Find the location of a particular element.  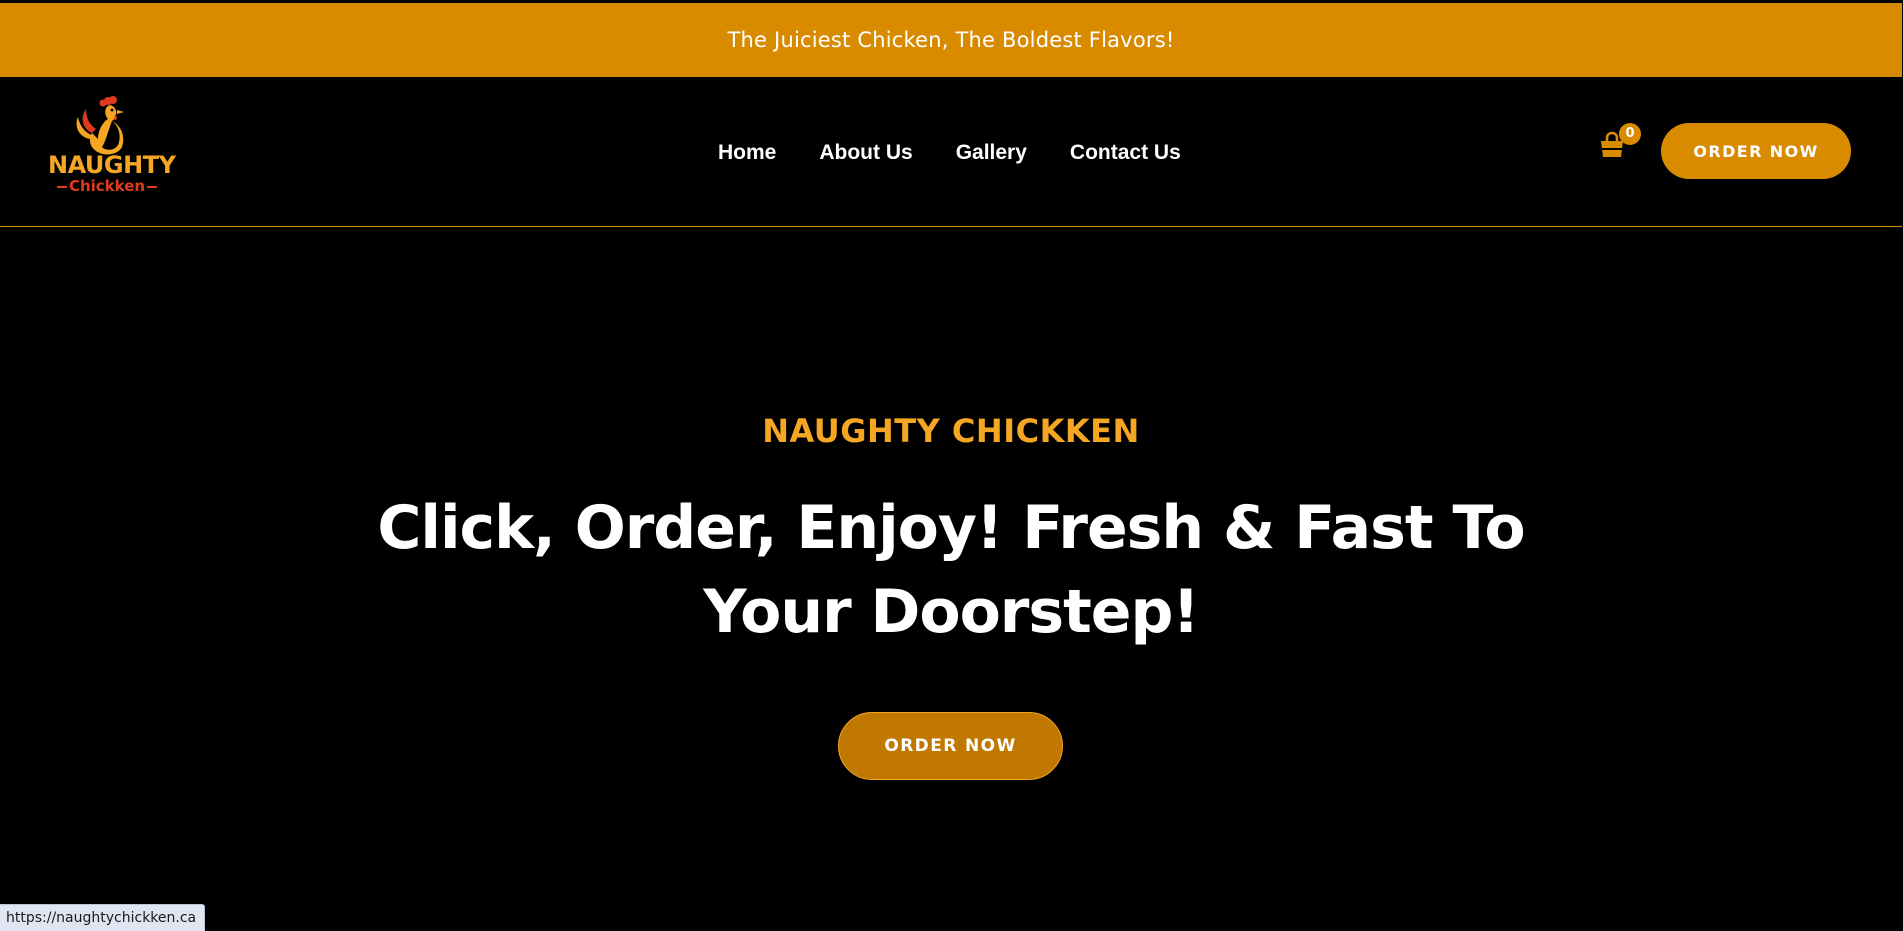

rooster-icon is located at coordinates (100, 125).